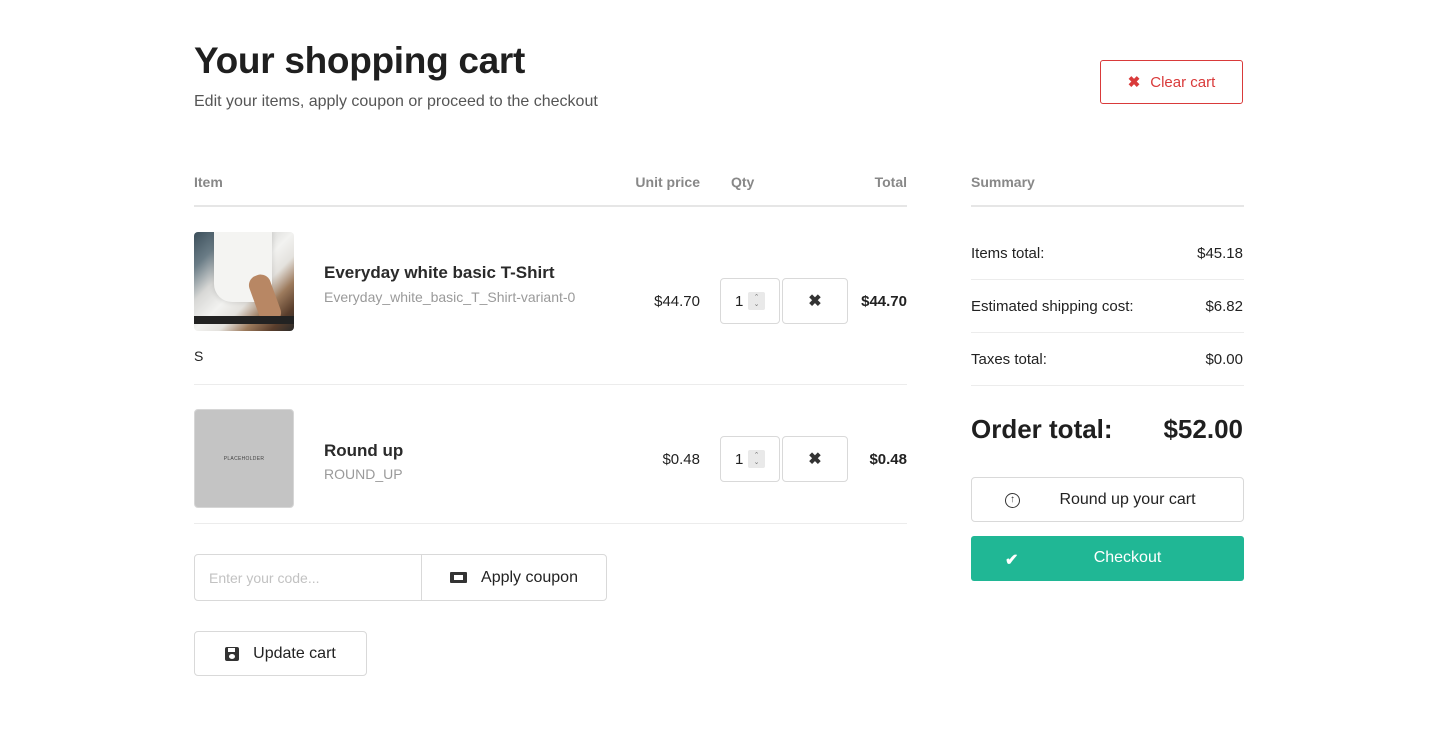 Image resolution: width=1439 pixels, height=736 pixels. What do you see at coordinates (743, 182) in the screenshot?
I see `column-header-qty: Qty` at bounding box center [743, 182].